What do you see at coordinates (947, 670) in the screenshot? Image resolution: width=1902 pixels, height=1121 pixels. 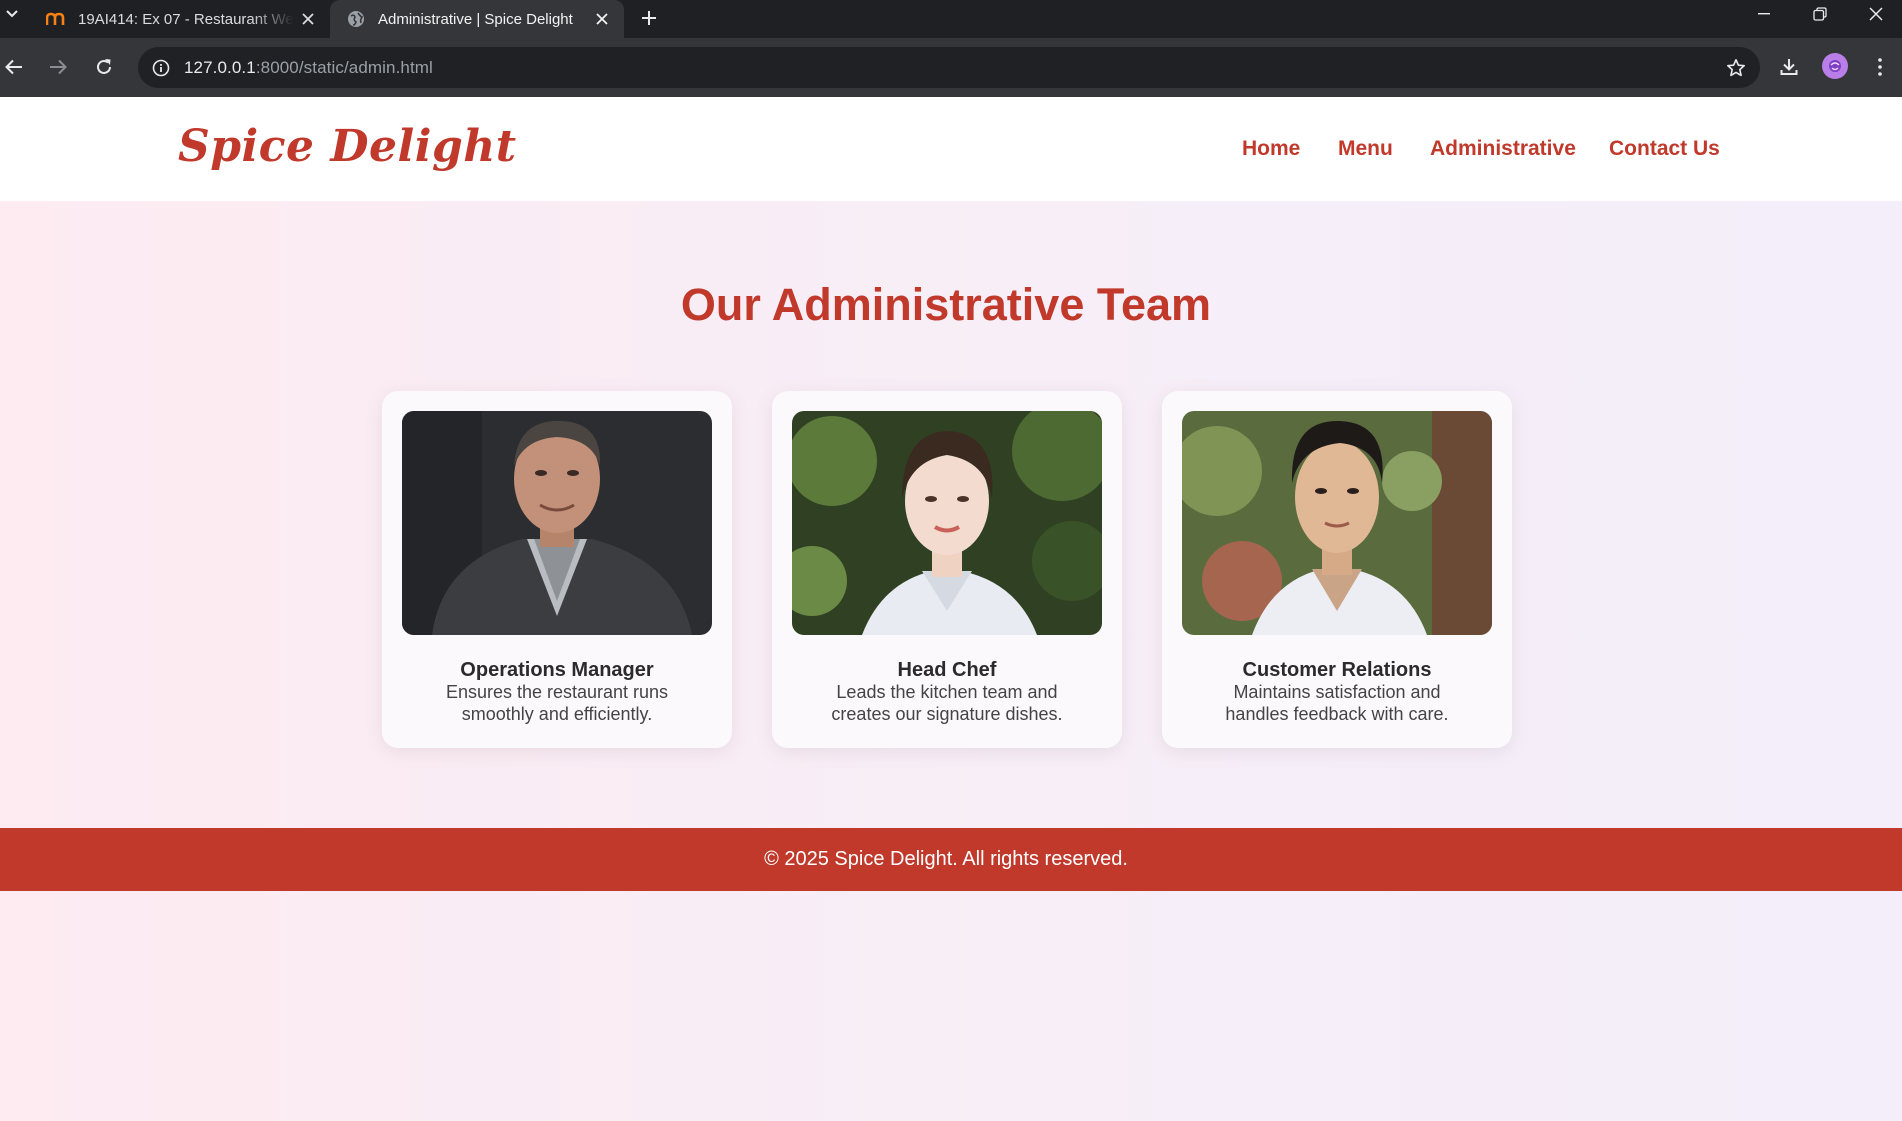 I see `team-role: Head Chef` at bounding box center [947, 670].